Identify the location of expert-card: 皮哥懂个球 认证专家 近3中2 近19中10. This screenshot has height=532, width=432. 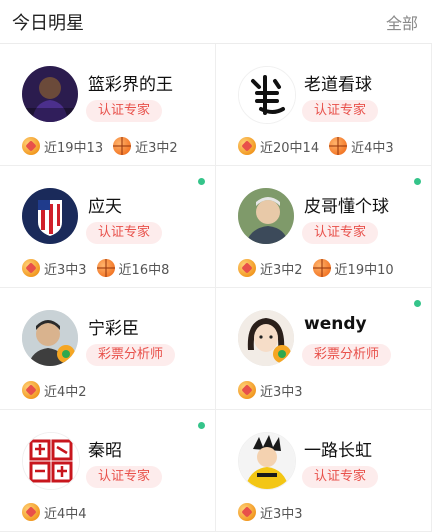
(324, 227).